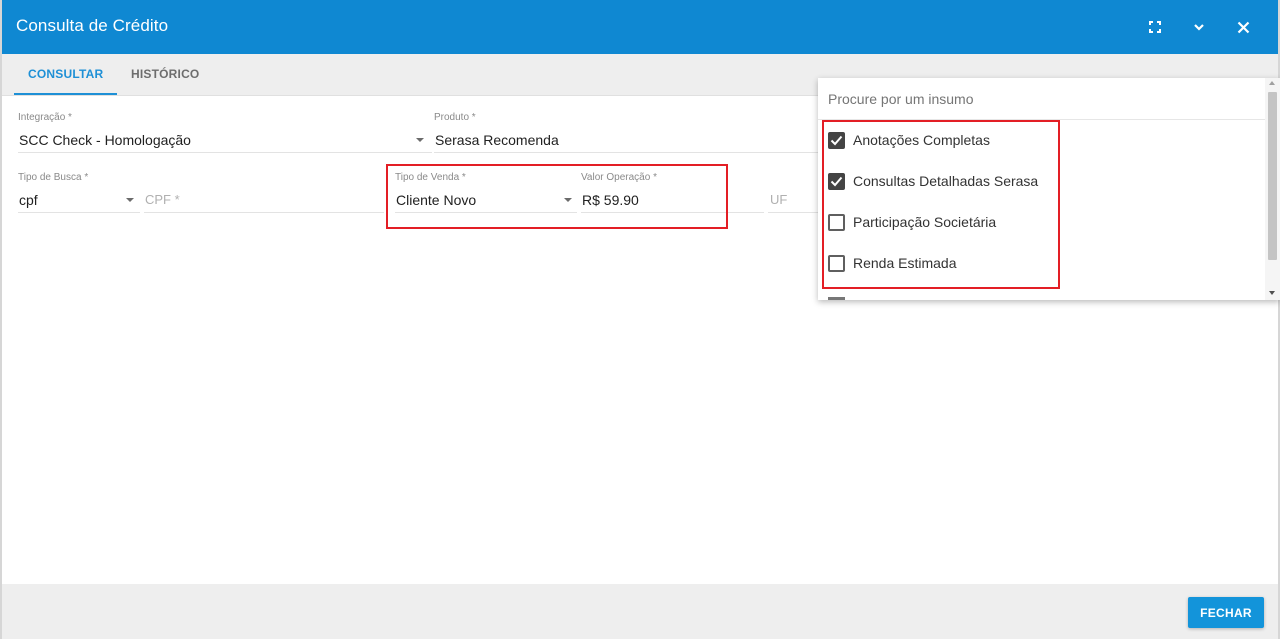 The height and width of the screenshot is (639, 1280). What do you see at coordinates (793, 193) in the screenshot?
I see `uf-field: UF` at bounding box center [793, 193].